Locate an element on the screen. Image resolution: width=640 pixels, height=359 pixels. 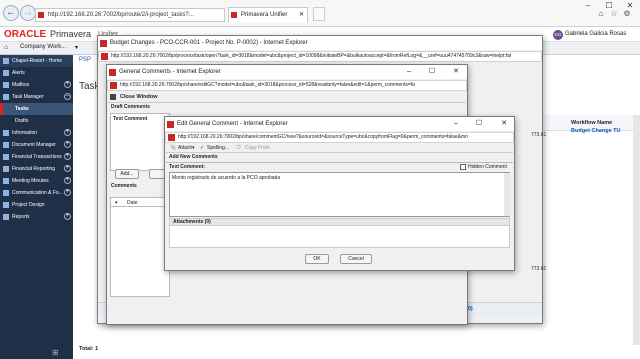
tab-favicon-icon is located at coordinates (234, 15).